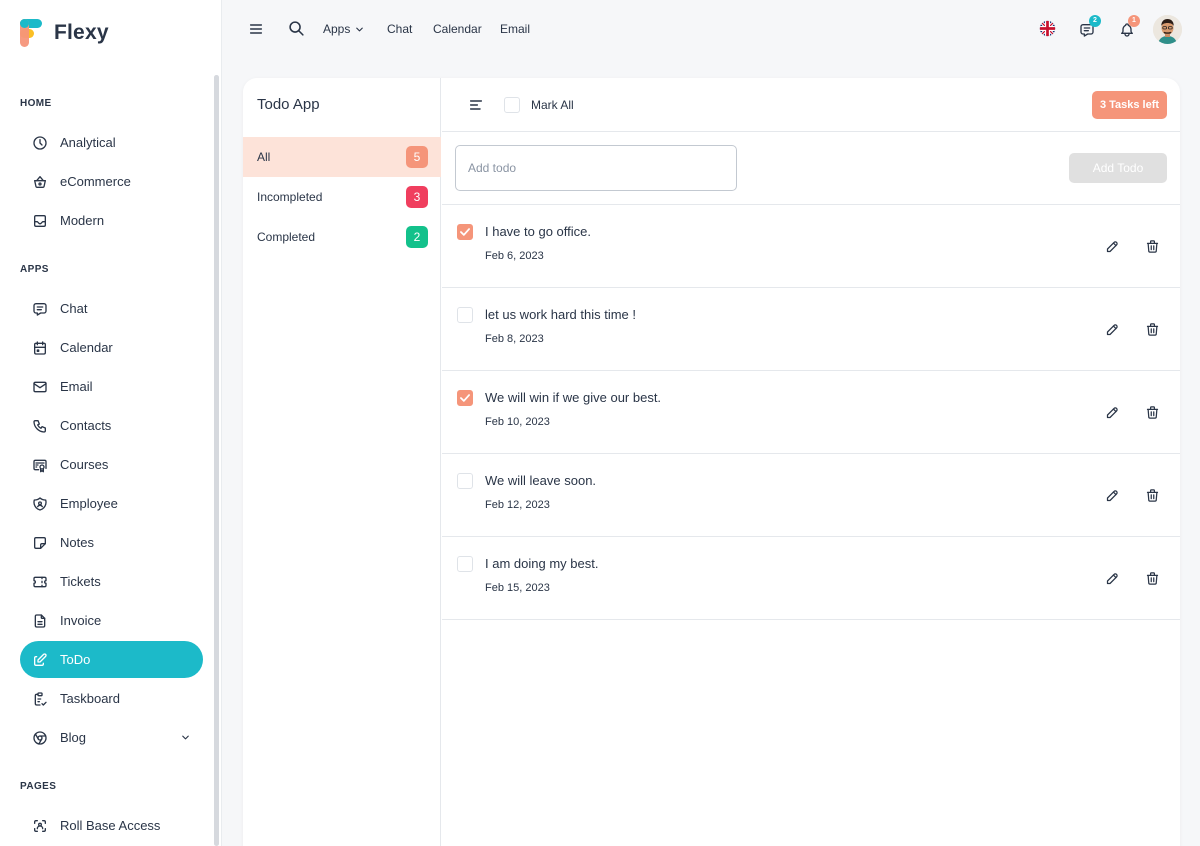  I want to click on todo-text: We will win if we give our best., so click(573, 397).